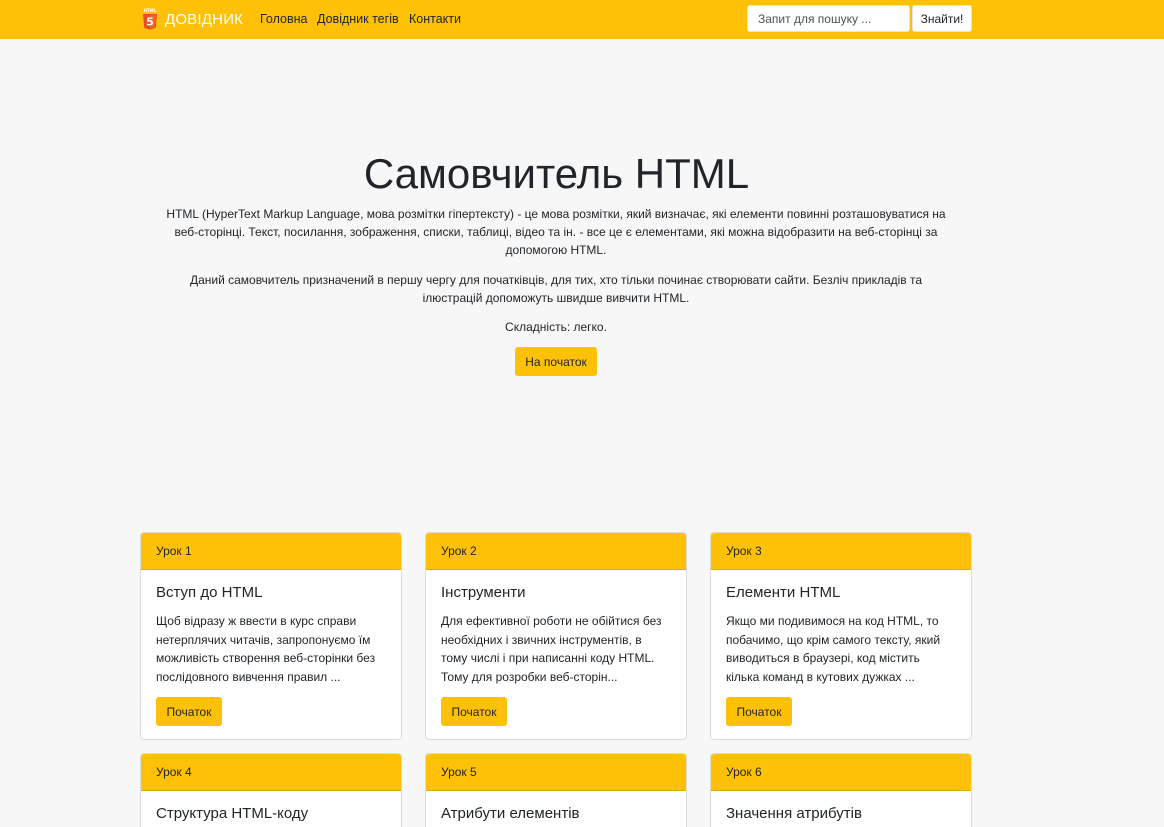  Describe the element at coordinates (232, 813) in the screenshot. I see `lesson-card-title: Структура HTML-коду` at that location.